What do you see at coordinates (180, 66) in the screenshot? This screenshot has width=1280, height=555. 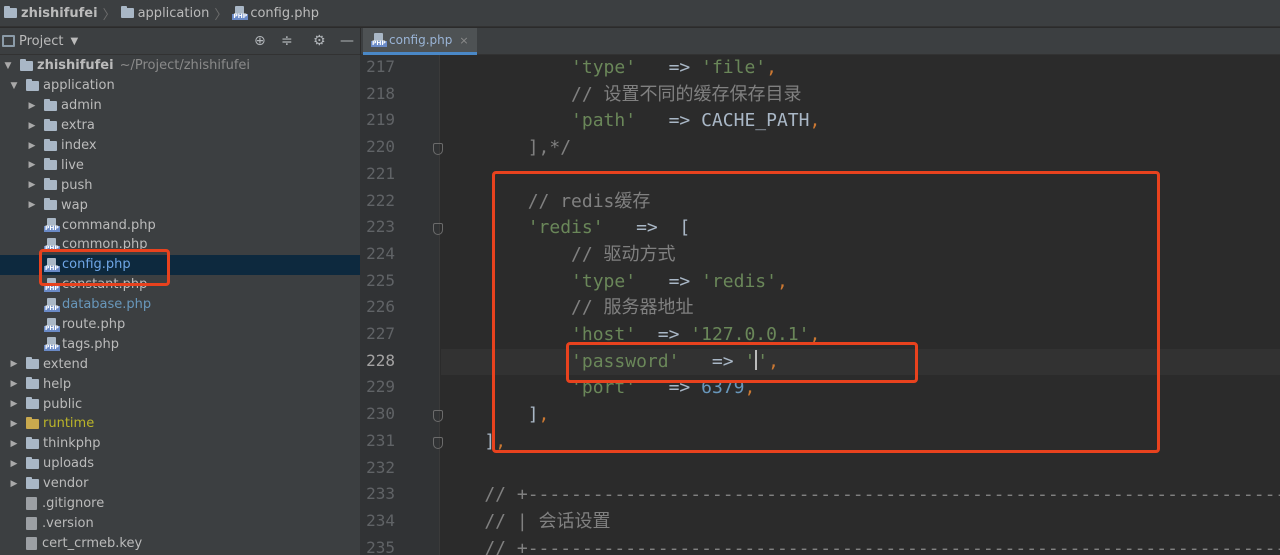 I see `tree-root: ▼ zhishifufei ~/Project/zhishifufei` at bounding box center [180, 66].